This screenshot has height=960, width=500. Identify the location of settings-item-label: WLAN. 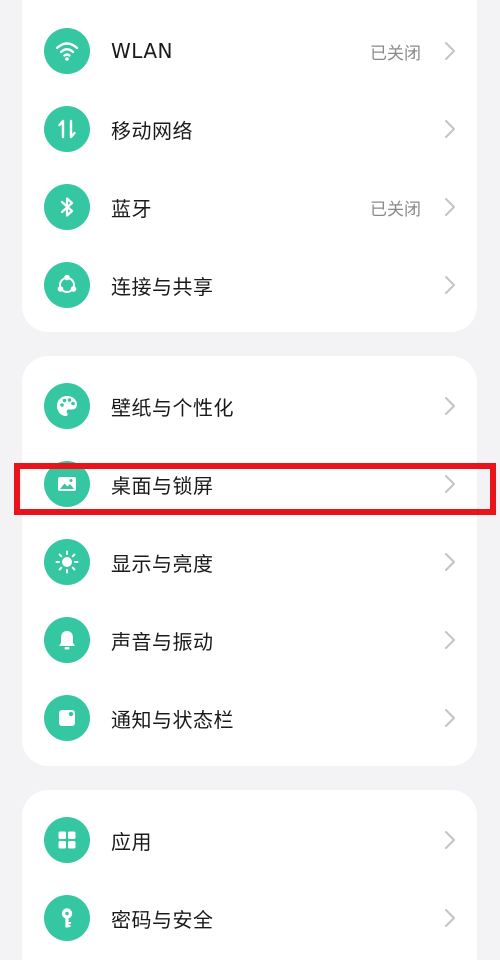
(142, 51).